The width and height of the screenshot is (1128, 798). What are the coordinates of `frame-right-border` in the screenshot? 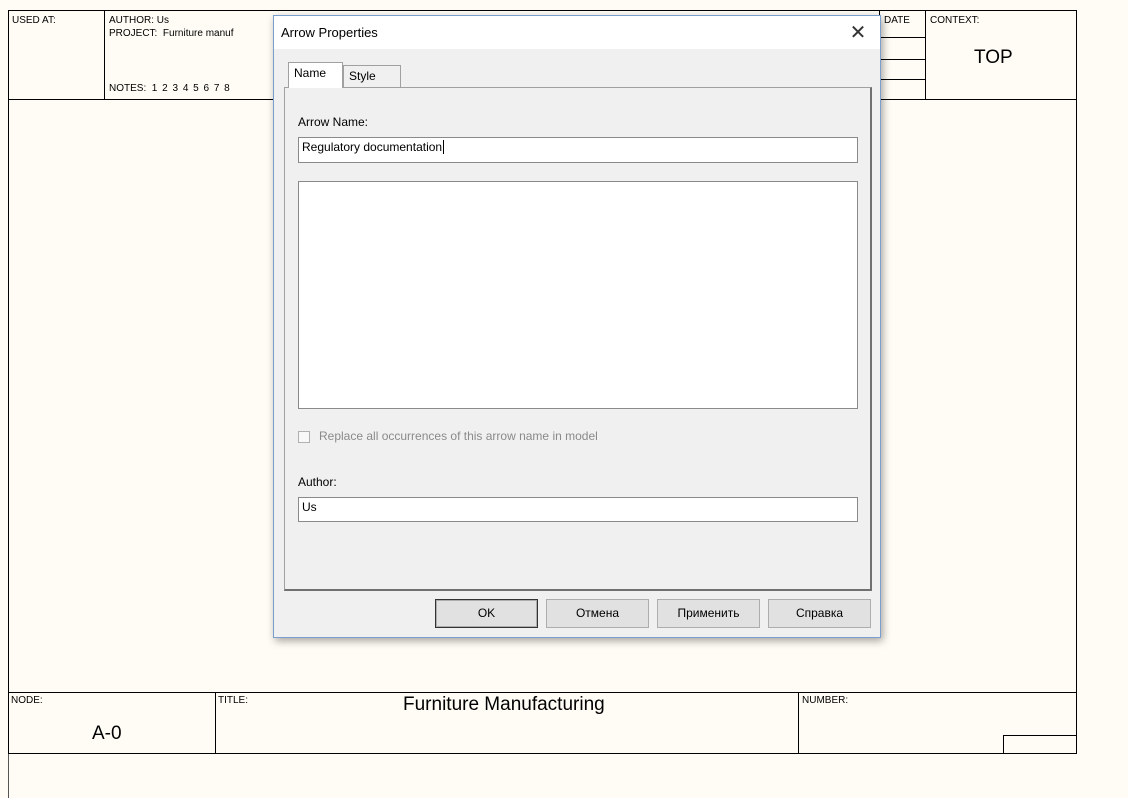 It's located at (1076, 382).